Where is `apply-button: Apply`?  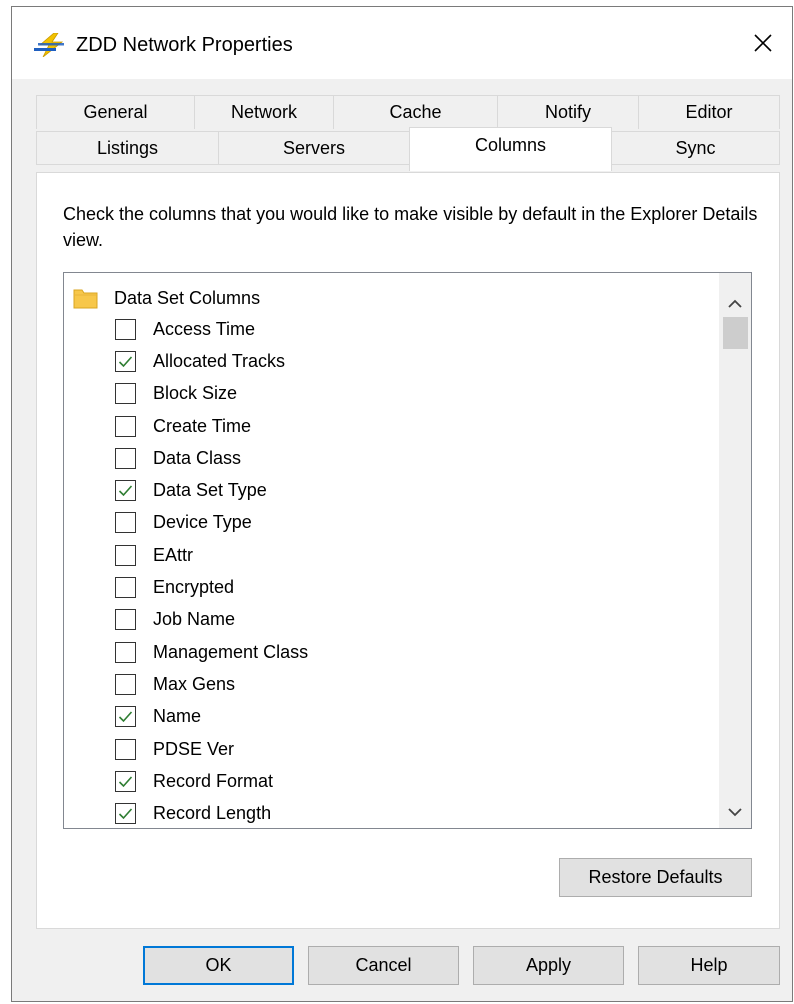
apply-button: Apply is located at coordinates (548, 965).